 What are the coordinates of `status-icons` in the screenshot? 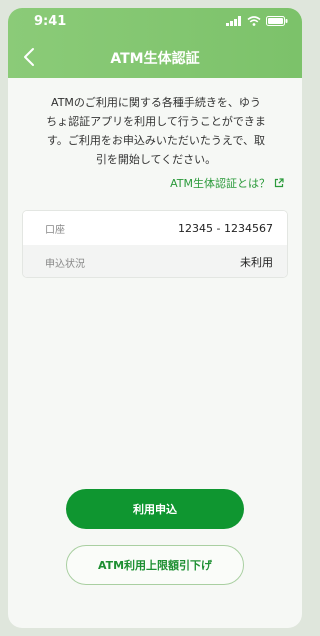 It's located at (257, 21).